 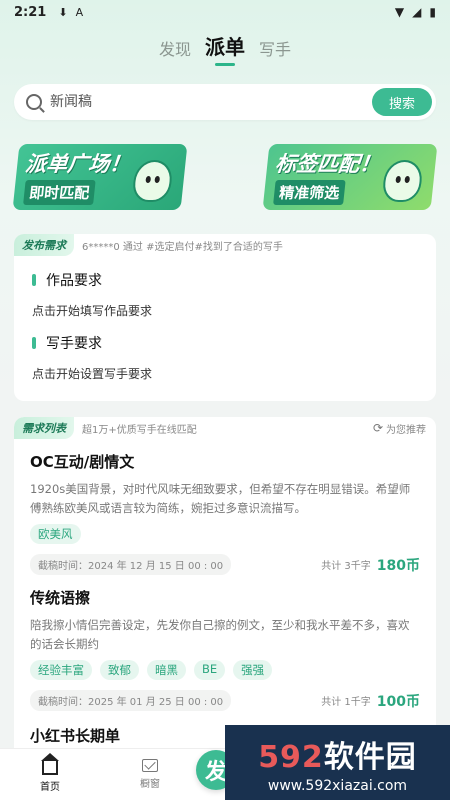 I want to click on search-bar: 搜索, so click(x=225, y=102).